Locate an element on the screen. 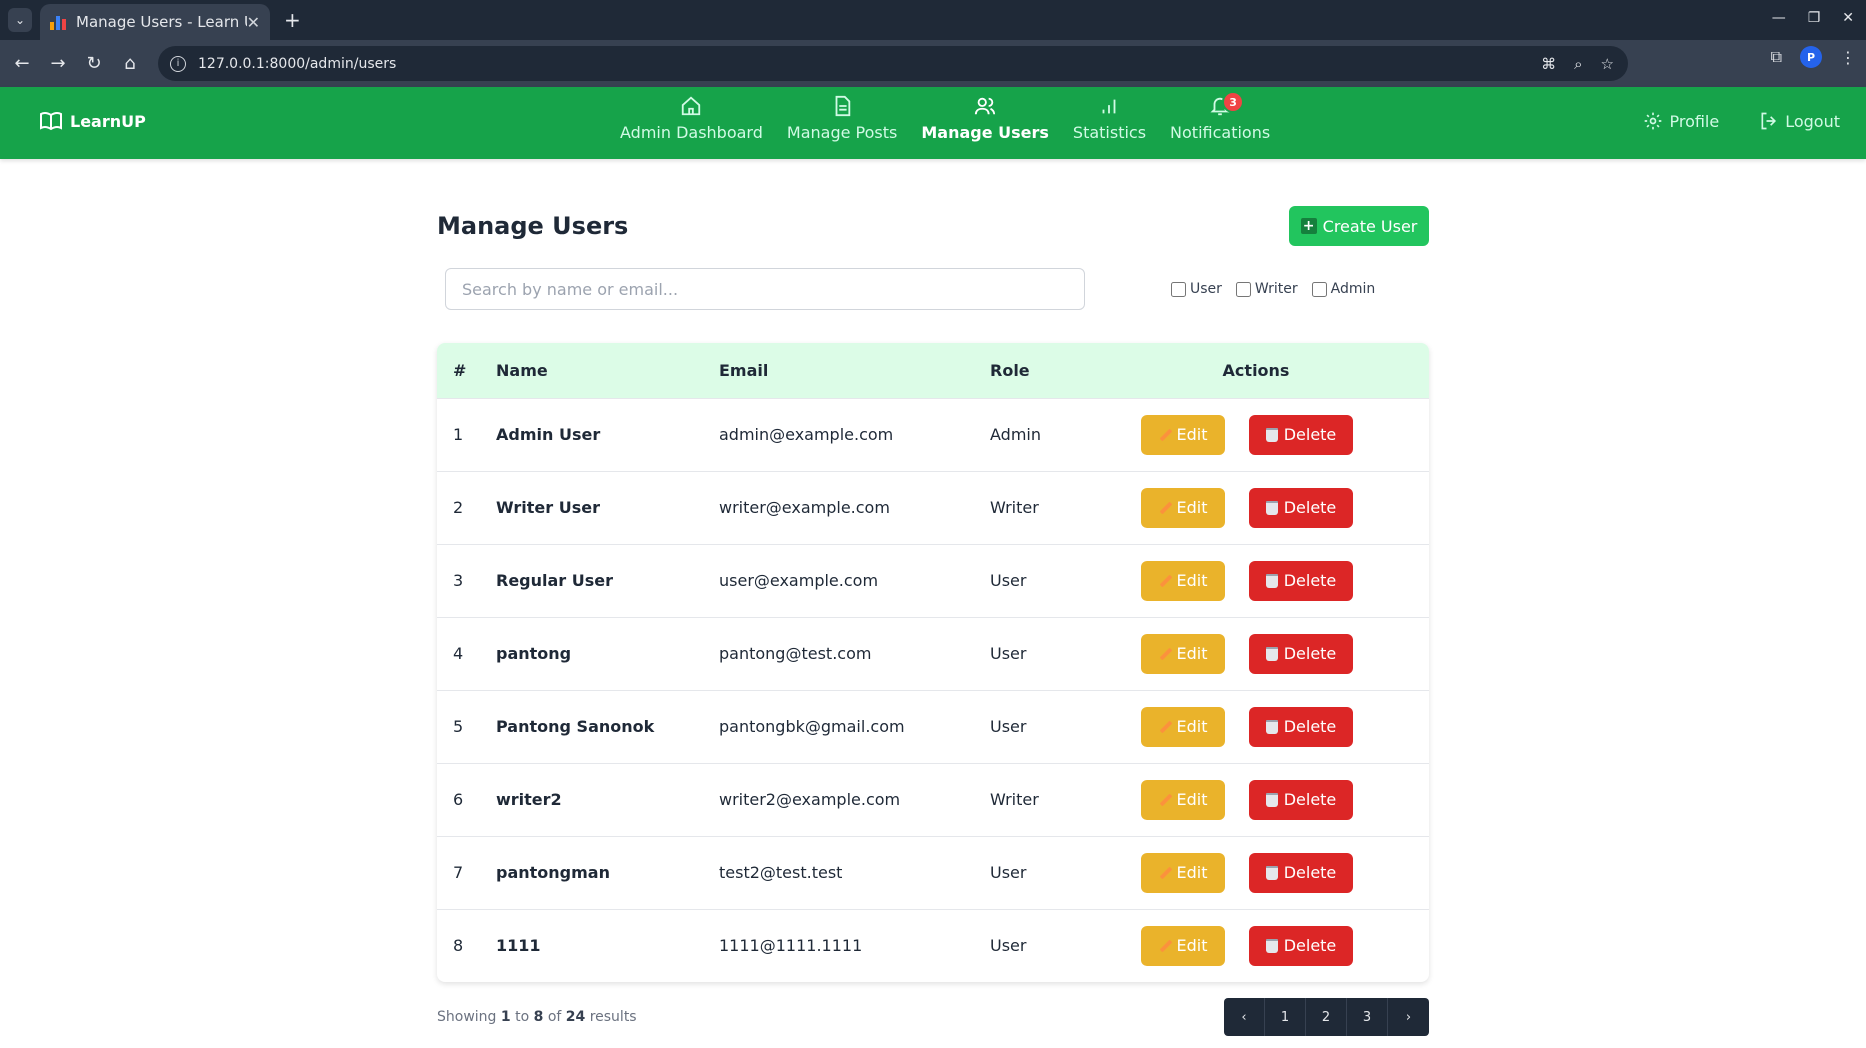  user-email: pantong@test.com is located at coordinates (795, 653).